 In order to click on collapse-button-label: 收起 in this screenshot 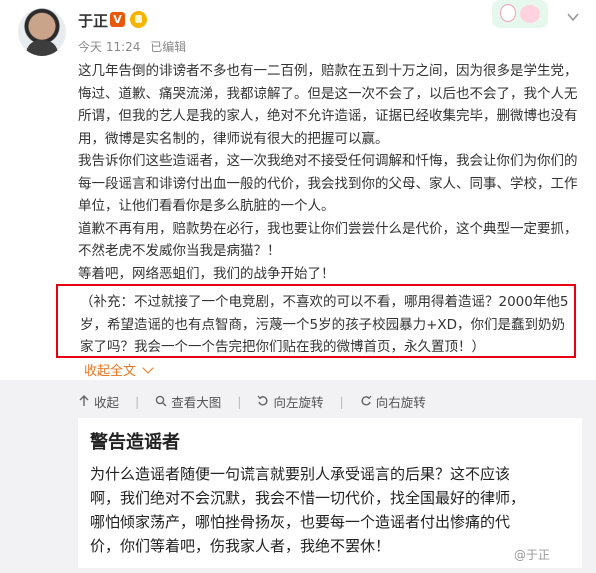, I will do `click(107, 402)`.